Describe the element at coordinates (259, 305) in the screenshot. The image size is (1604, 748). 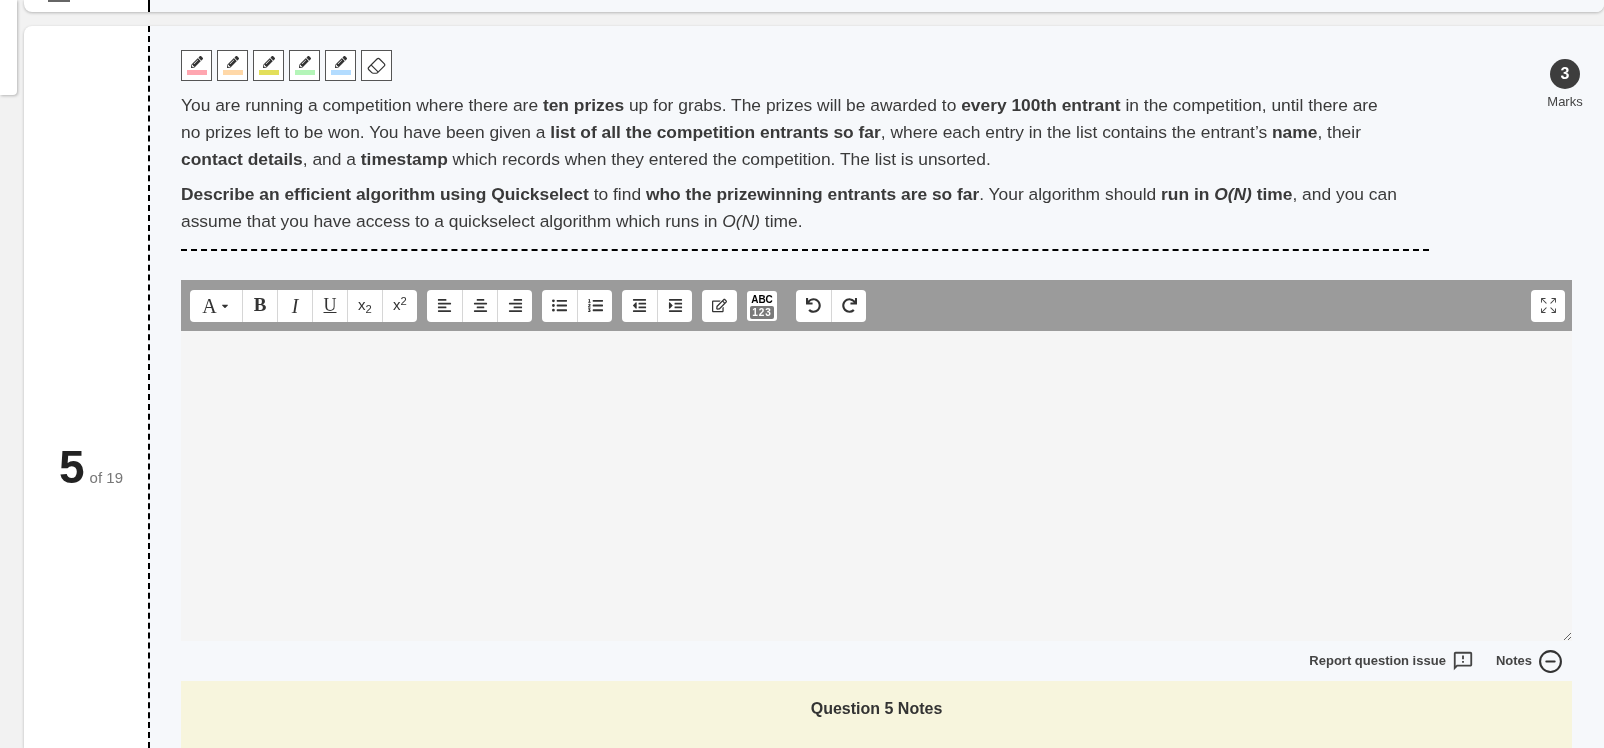
I see `bold-button: B` at that location.